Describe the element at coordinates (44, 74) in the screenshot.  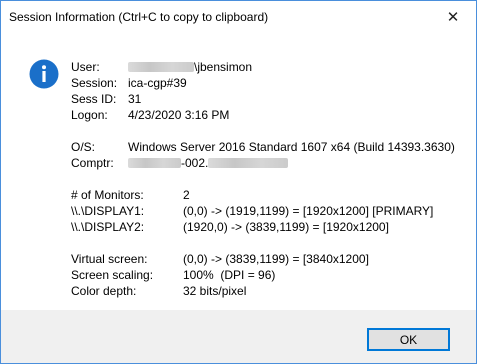
I see `info-icon` at that location.